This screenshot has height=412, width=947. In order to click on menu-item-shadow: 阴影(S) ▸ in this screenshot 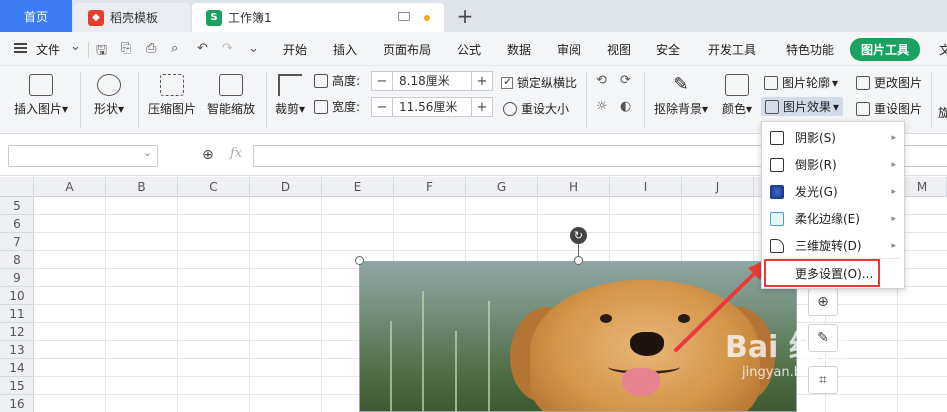, I will do `click(833, 137)`.